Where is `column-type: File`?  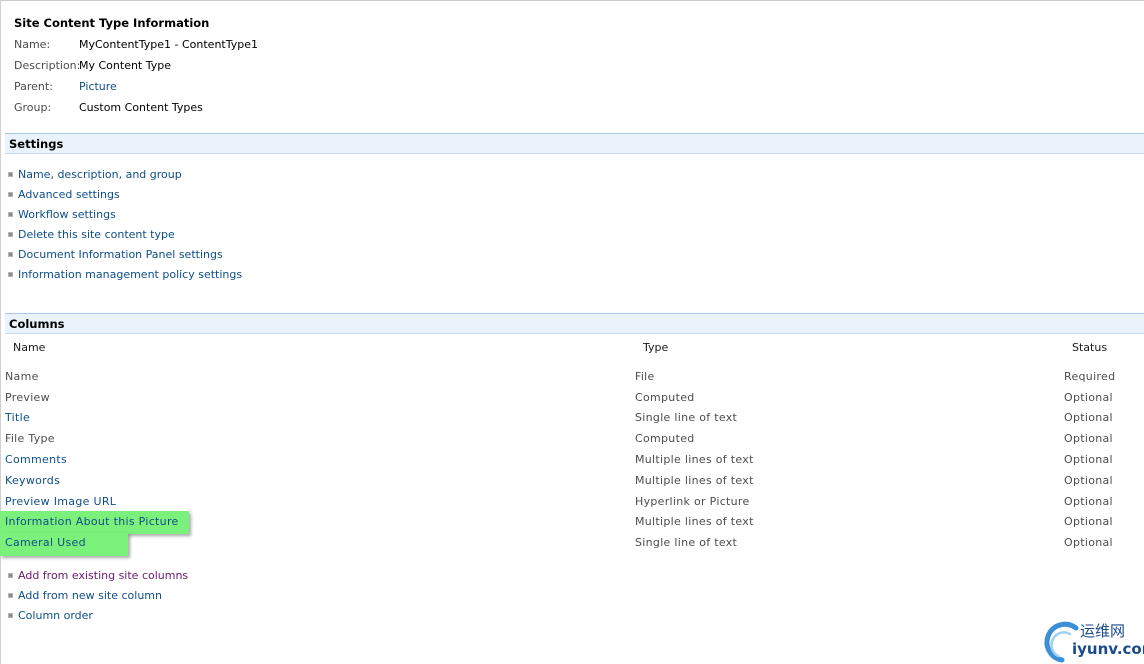
column-type: File is located at coordinates (645, 376).